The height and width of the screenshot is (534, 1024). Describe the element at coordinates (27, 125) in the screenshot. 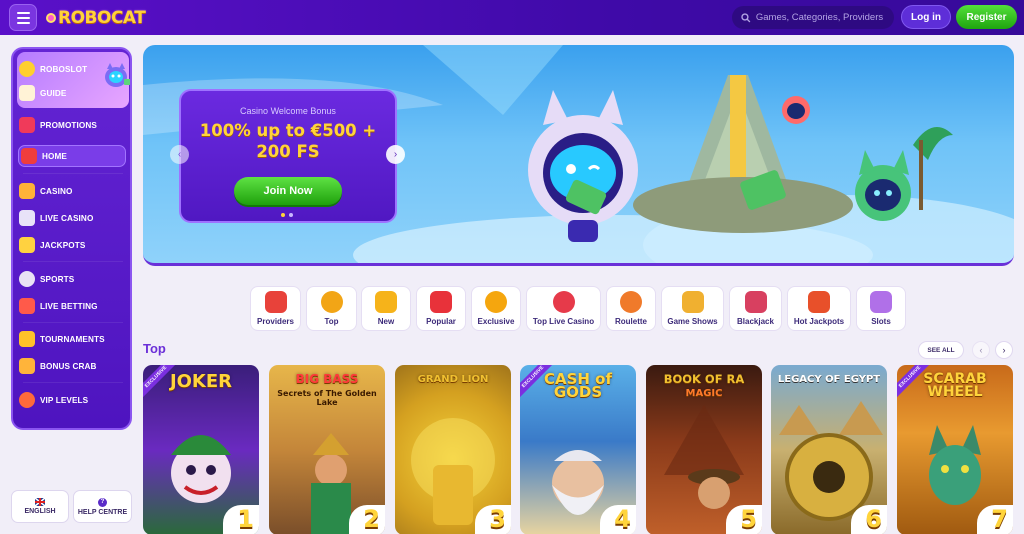

I see `gift-icon` at that location.